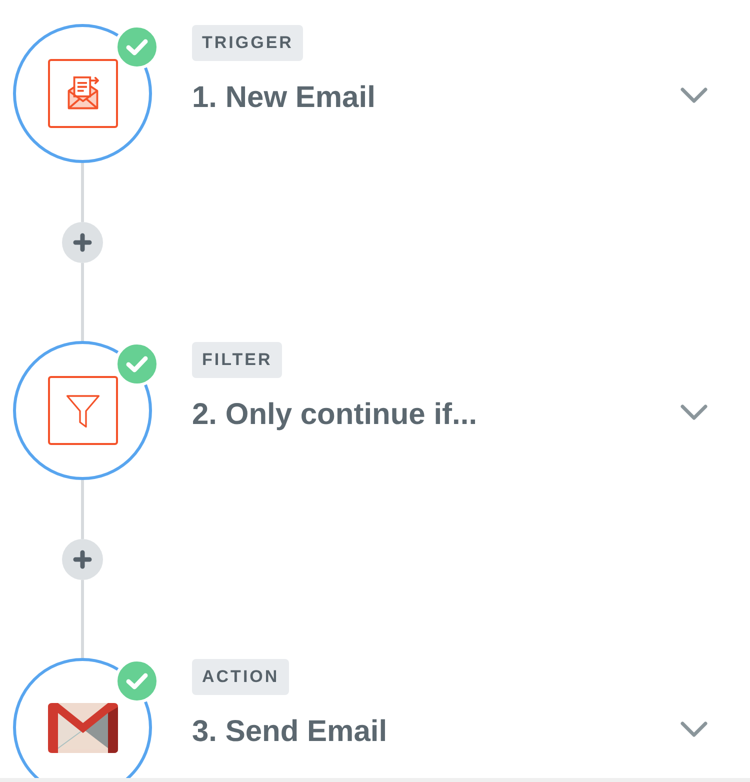  I want to click on funnel-icon, so click(82, 410).